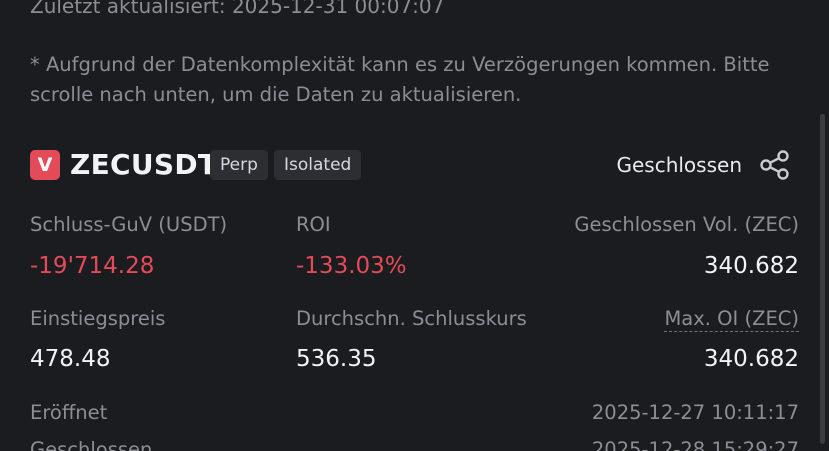  What do you see at coordinates (695, 444) in the screenshot?
I see `closed-time: 2025-12-28 15:29:27` at bounding box center [695, 444].